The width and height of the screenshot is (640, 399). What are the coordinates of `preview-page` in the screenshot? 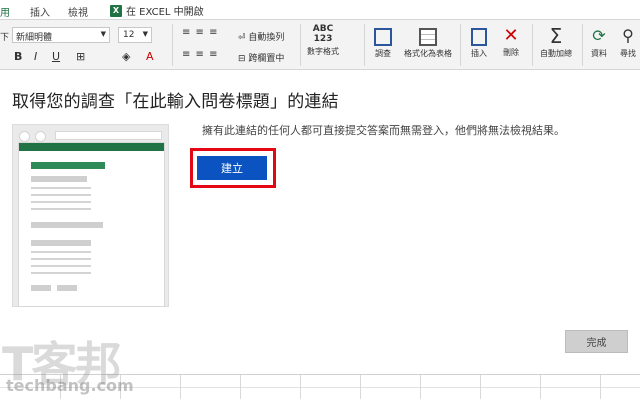 It's located at (91, 224).